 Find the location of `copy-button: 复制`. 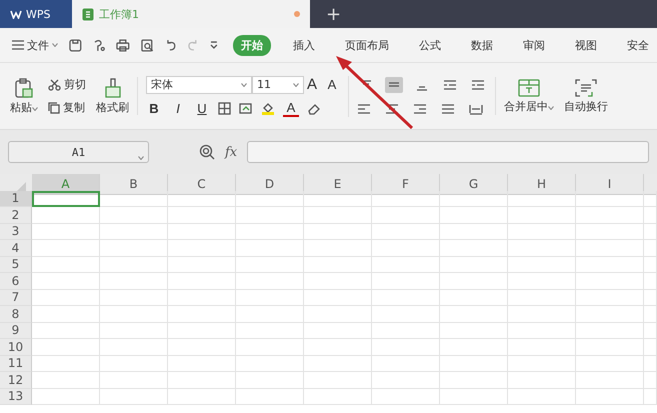

copy-button: 复制 is located at coordinates (67, 107).